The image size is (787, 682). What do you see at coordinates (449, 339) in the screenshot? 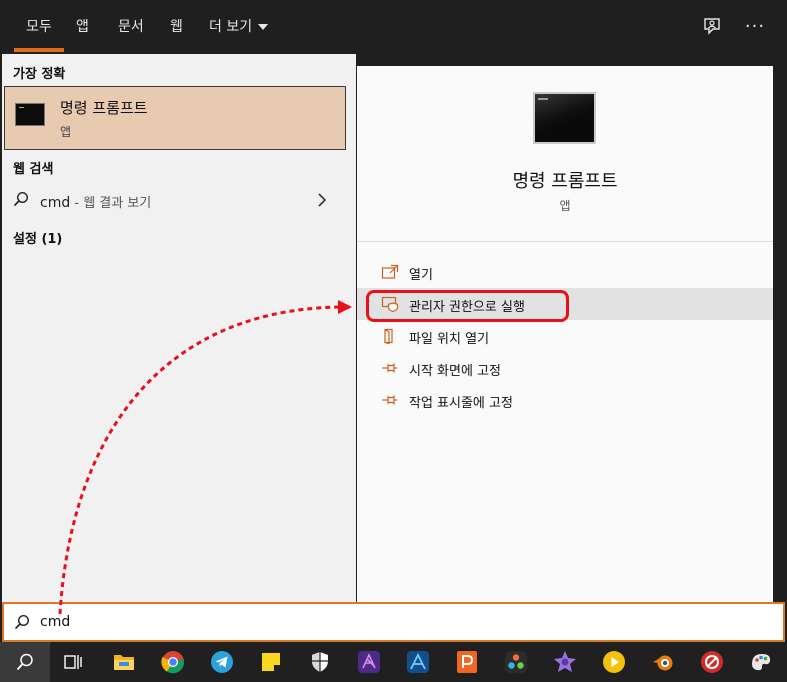
I see `action-label: 파일 위치 열기` at bounding box center [449, 339].